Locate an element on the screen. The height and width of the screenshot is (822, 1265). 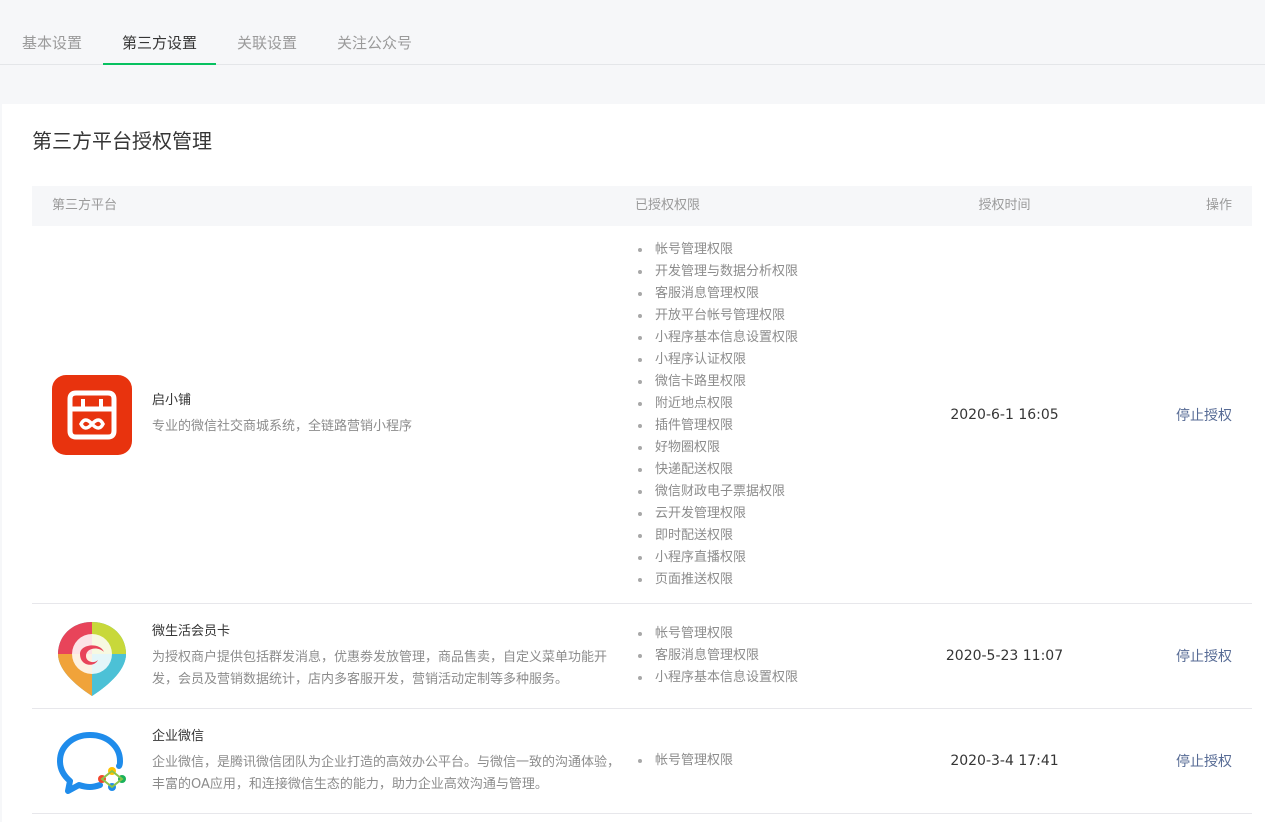
permission-item: 即时配送权限 is located at coordinates (776, 536).